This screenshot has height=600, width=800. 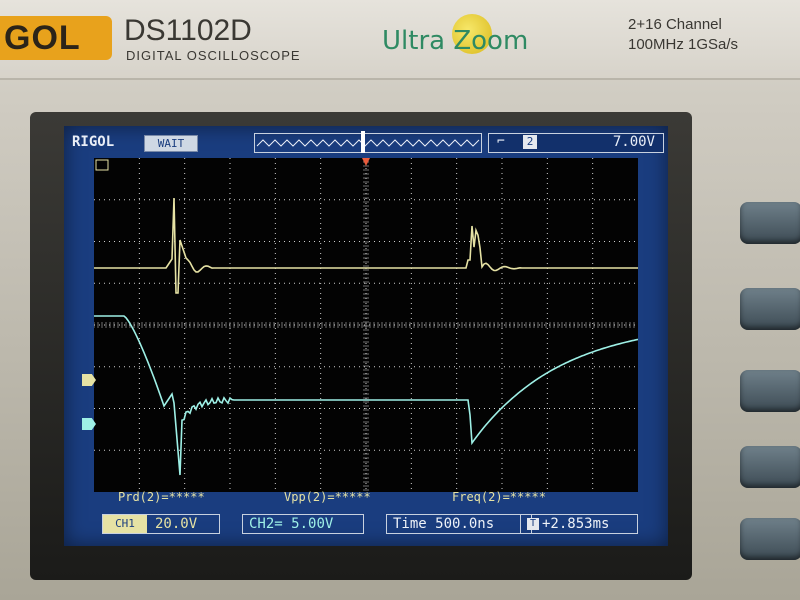 What do you see at coordinates (93, 142) in the screenshot?
I see `screen-brand-label: RIGOL` at bounding box center [93, 142].